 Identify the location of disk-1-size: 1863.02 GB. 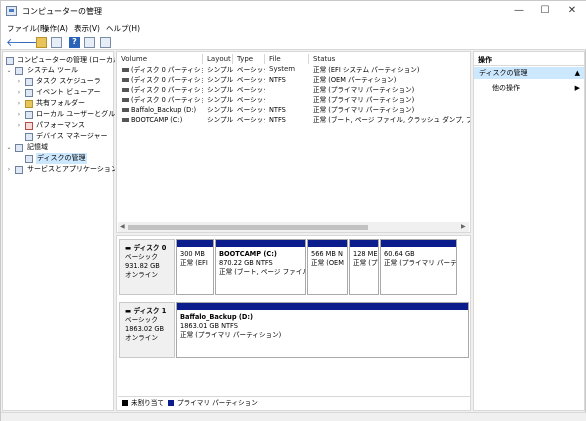
(144, 329).